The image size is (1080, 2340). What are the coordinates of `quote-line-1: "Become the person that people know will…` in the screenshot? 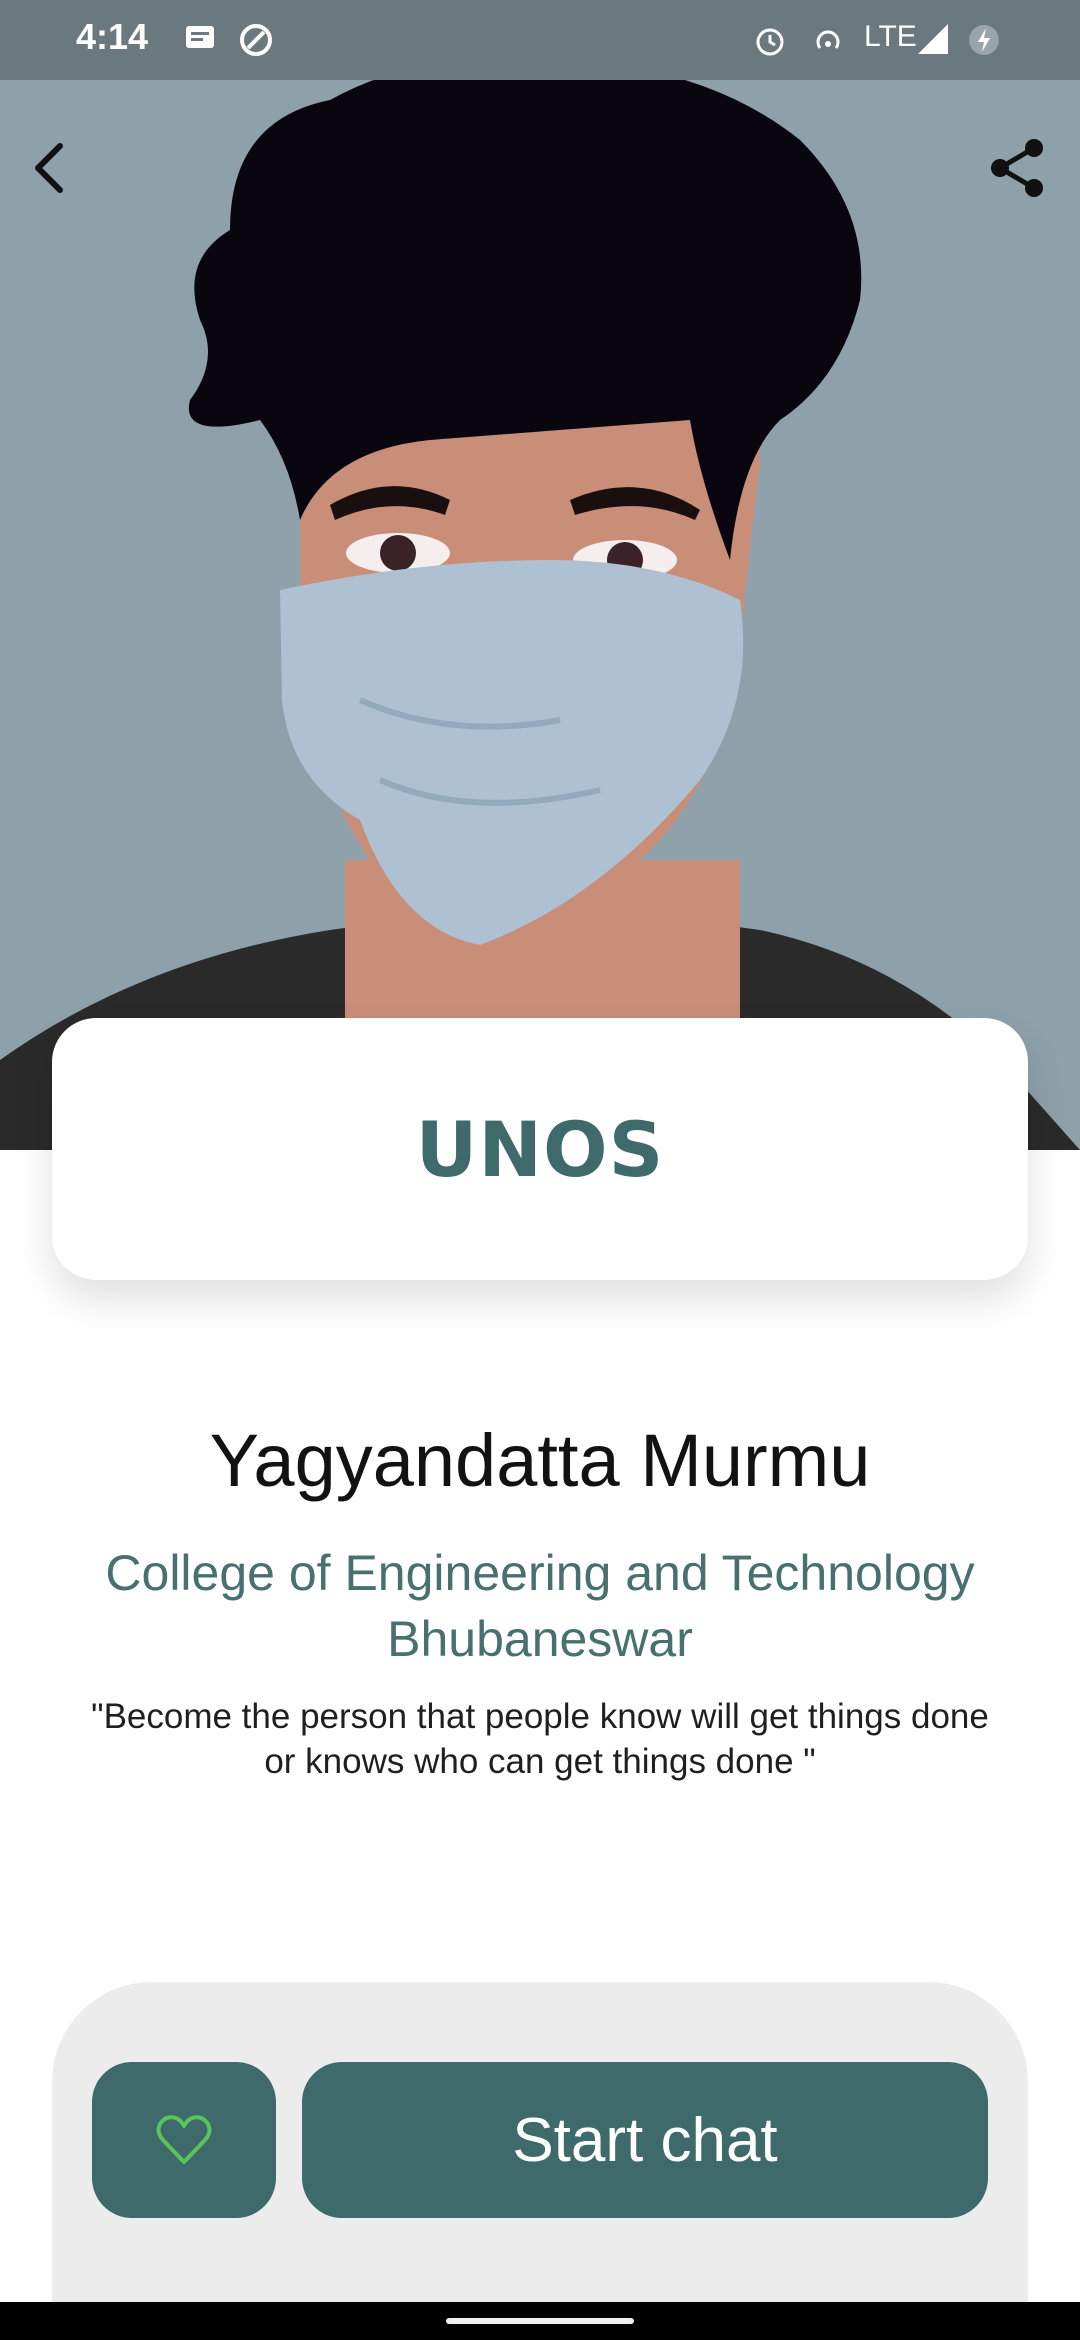 It's located at (540, 1716).